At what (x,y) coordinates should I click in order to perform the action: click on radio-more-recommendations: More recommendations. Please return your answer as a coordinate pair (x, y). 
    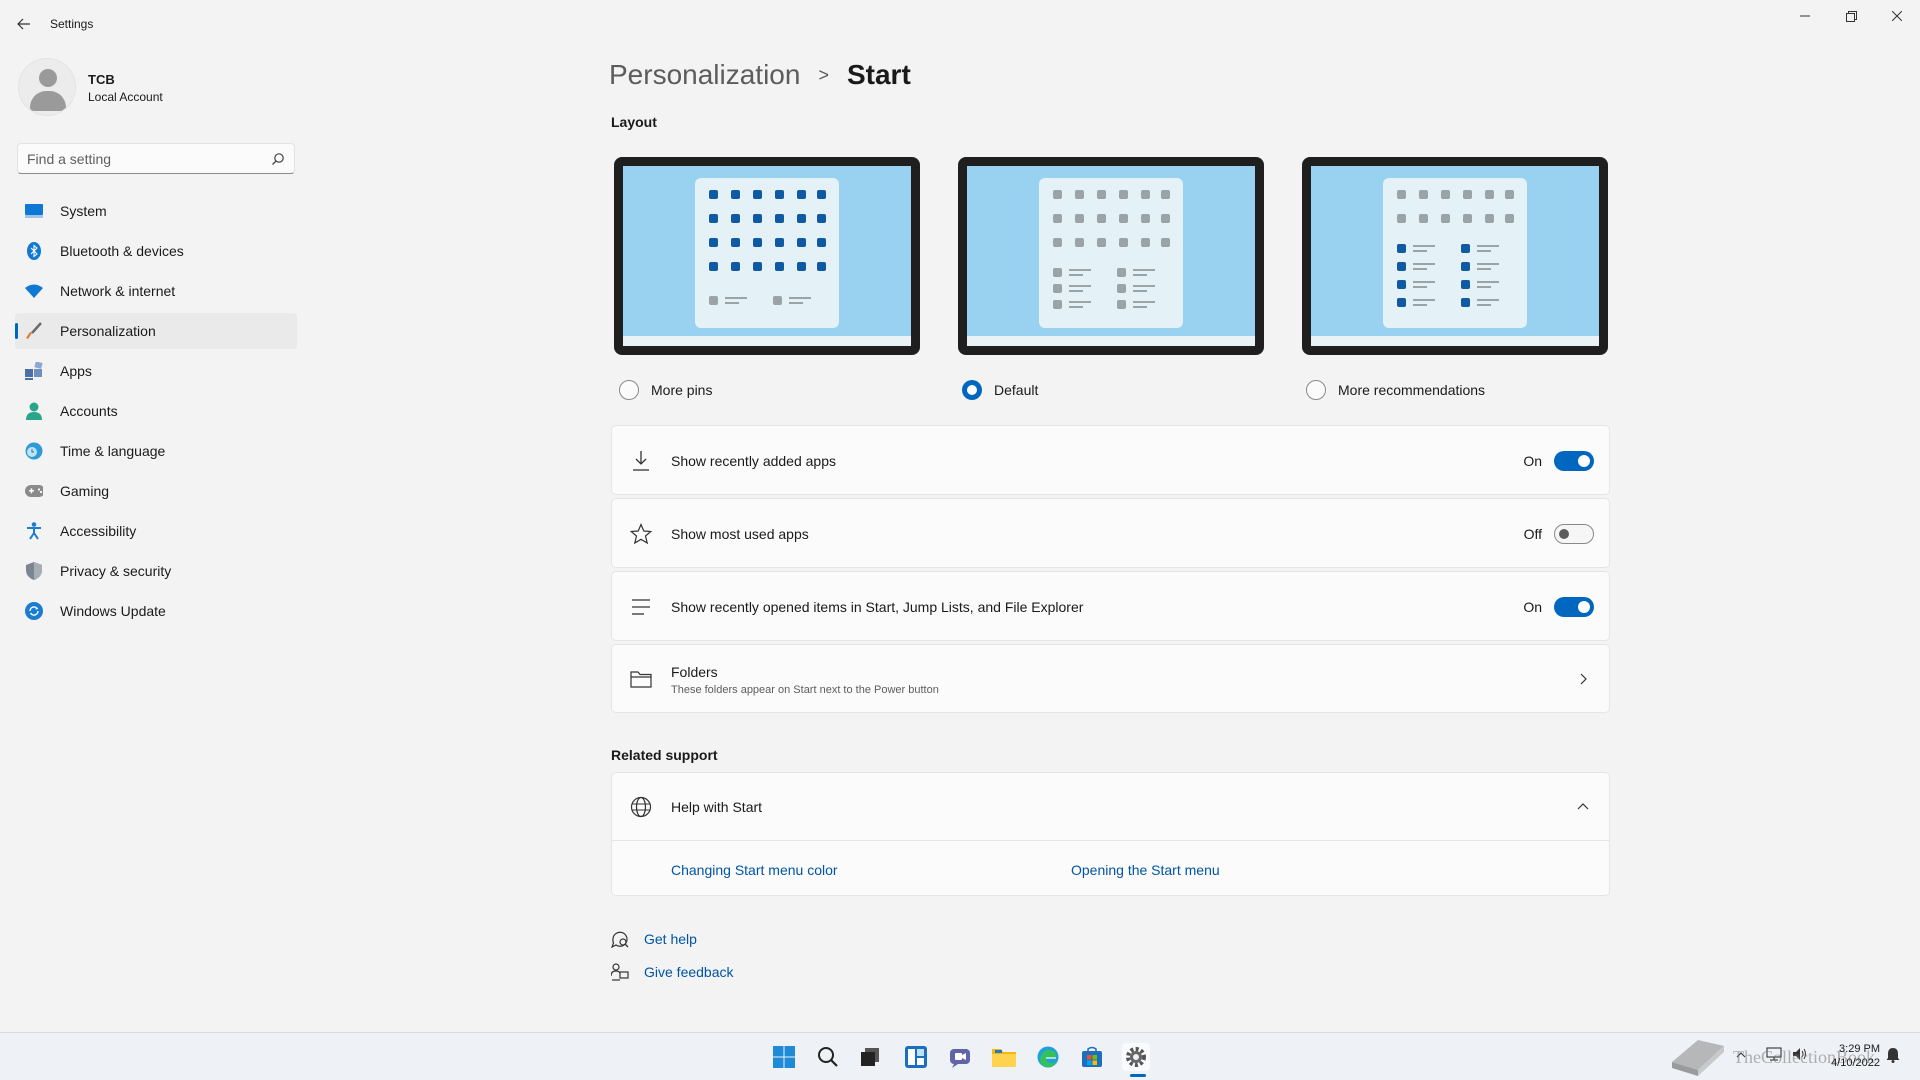
    Looking at the image, I should click on (1395, 390).